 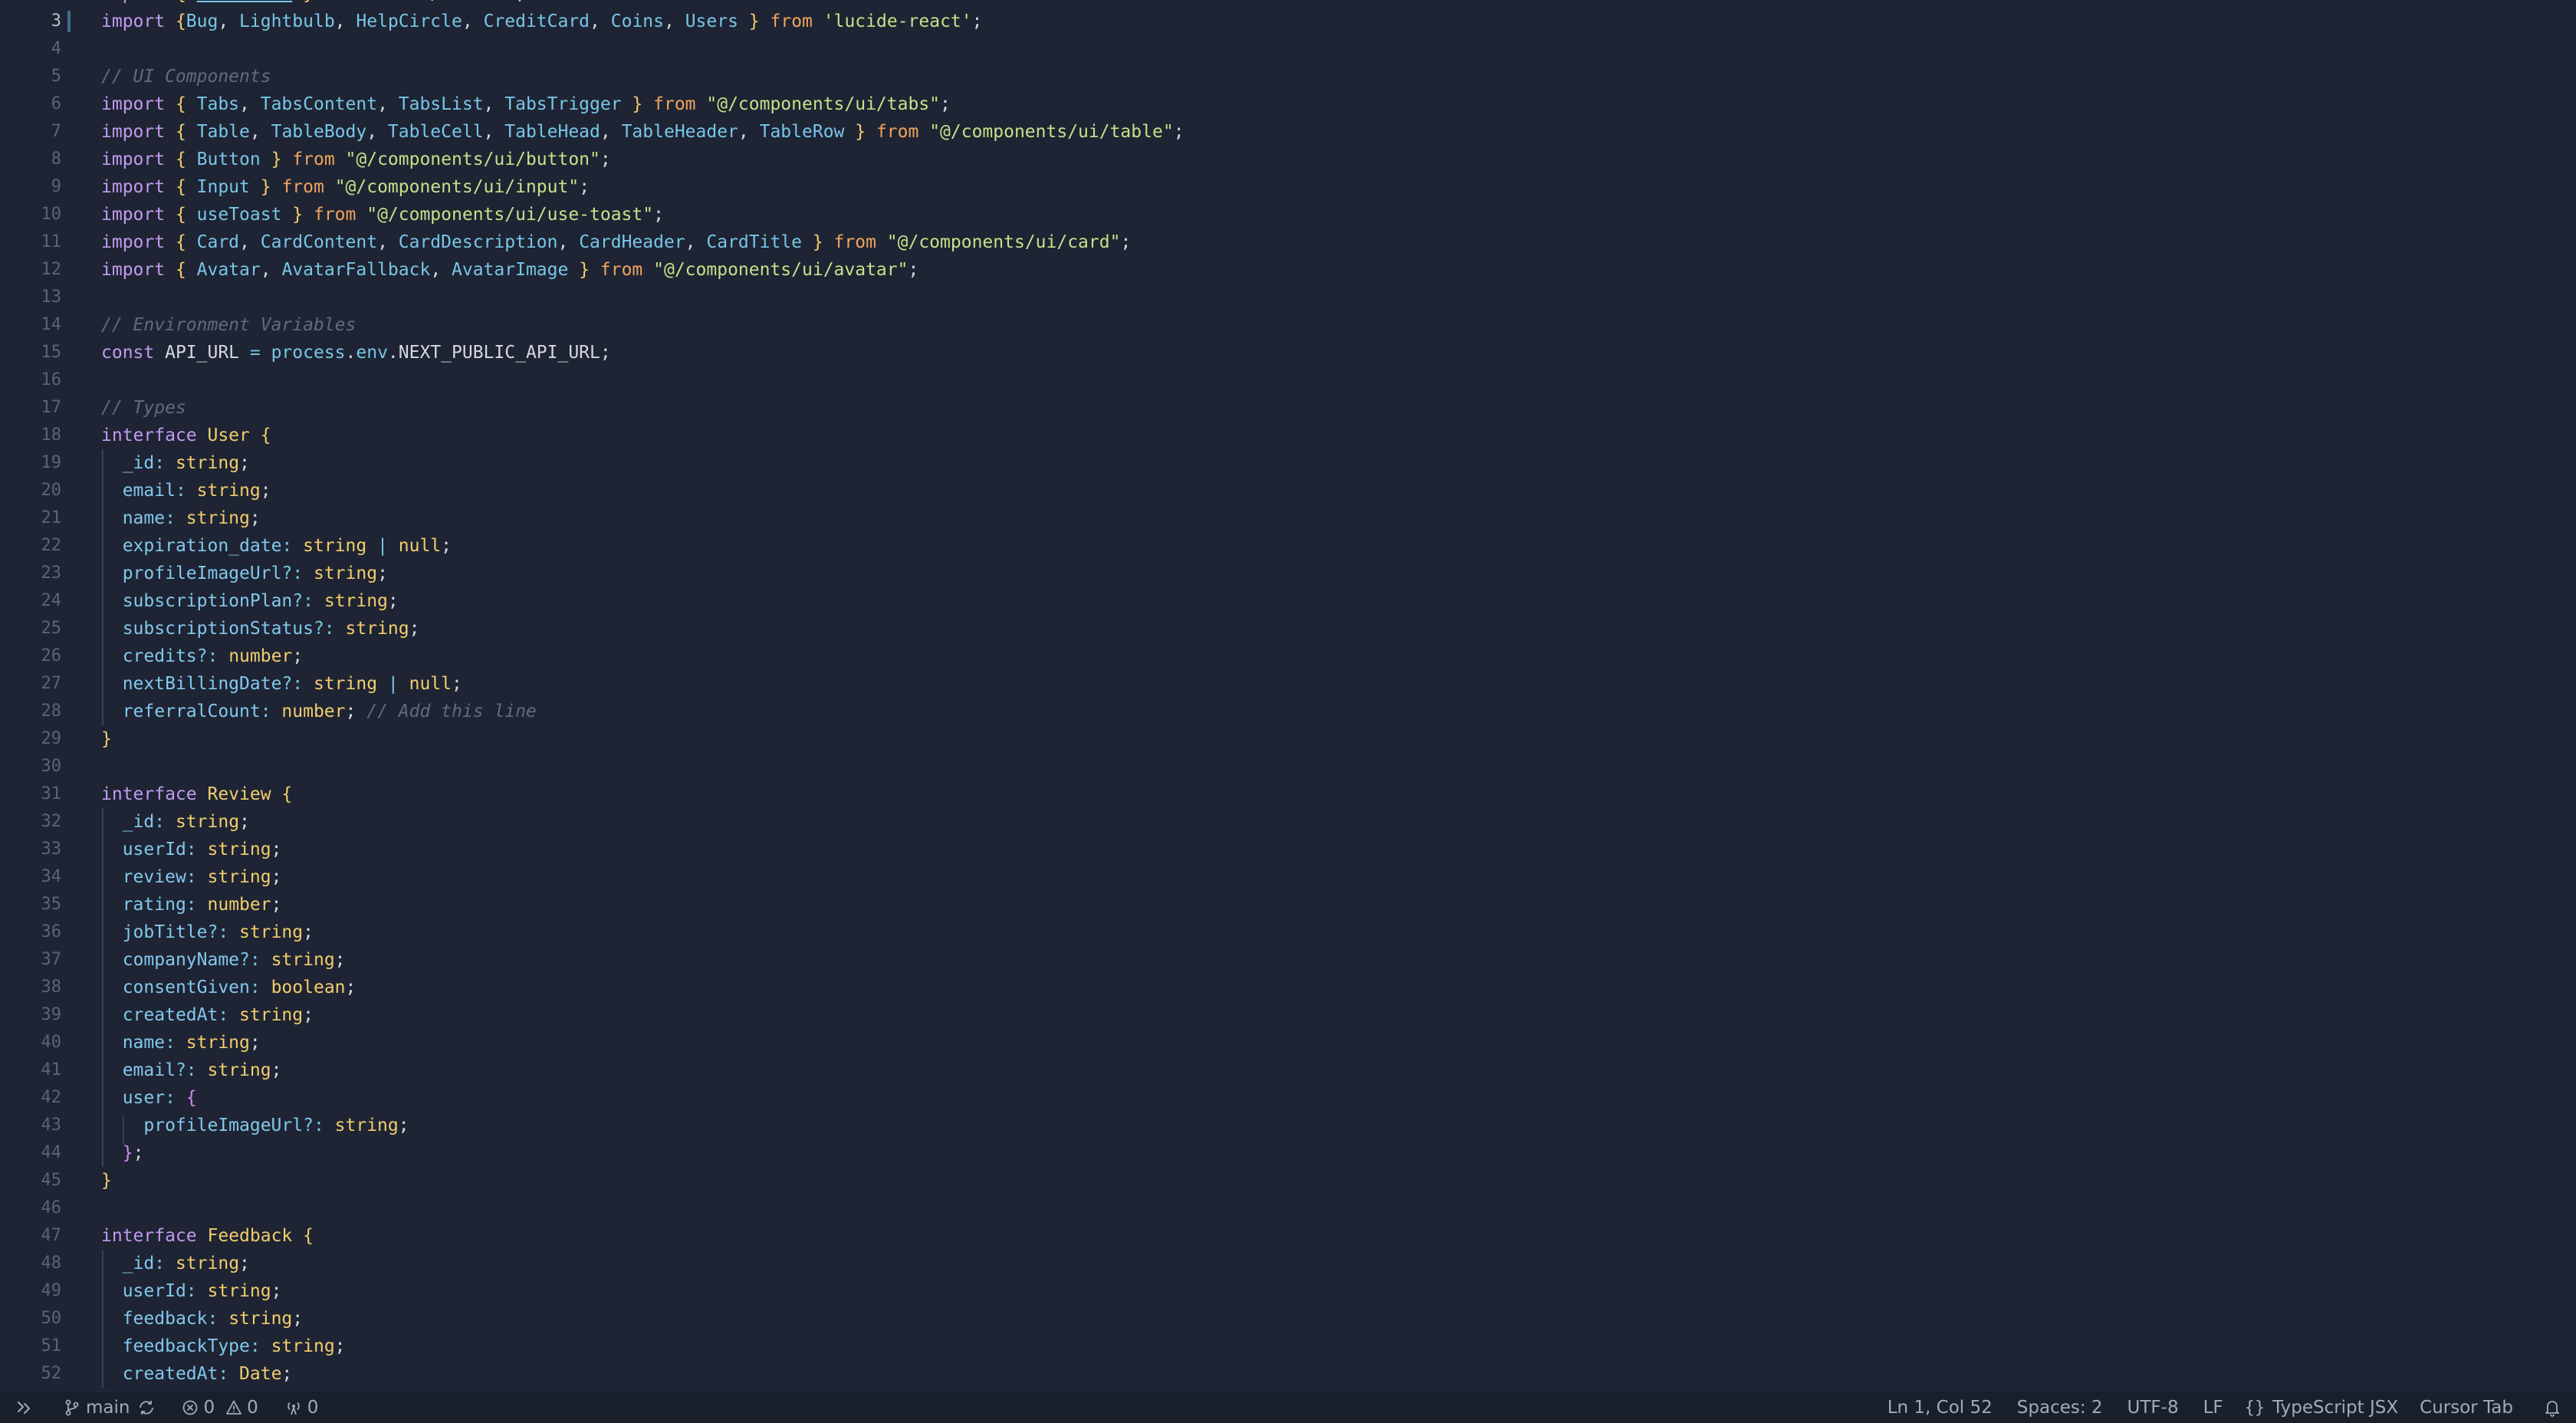 I want to click on language-mode: {} TypeScript JSX, so click(x=2322, y=1407).